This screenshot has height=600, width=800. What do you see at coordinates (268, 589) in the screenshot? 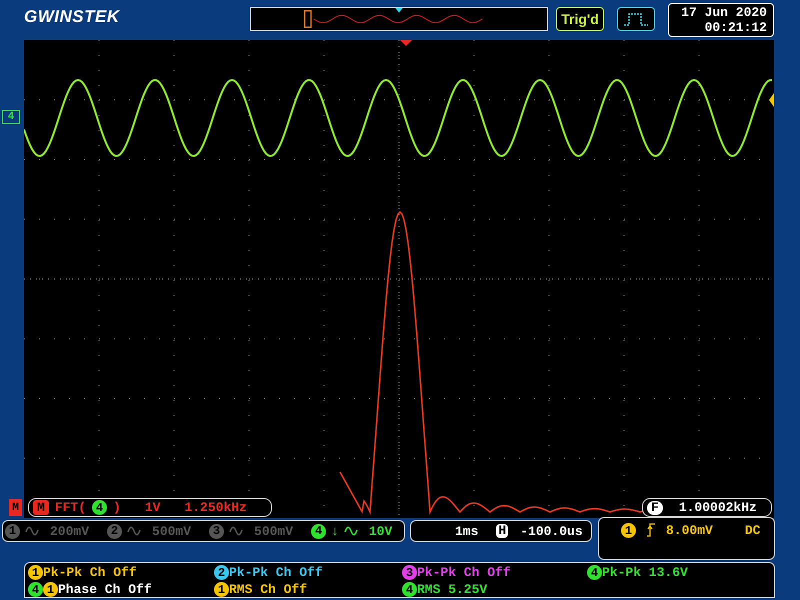
I see `measurement-label: RMS Ch Off` at bounding box center [268, 589].